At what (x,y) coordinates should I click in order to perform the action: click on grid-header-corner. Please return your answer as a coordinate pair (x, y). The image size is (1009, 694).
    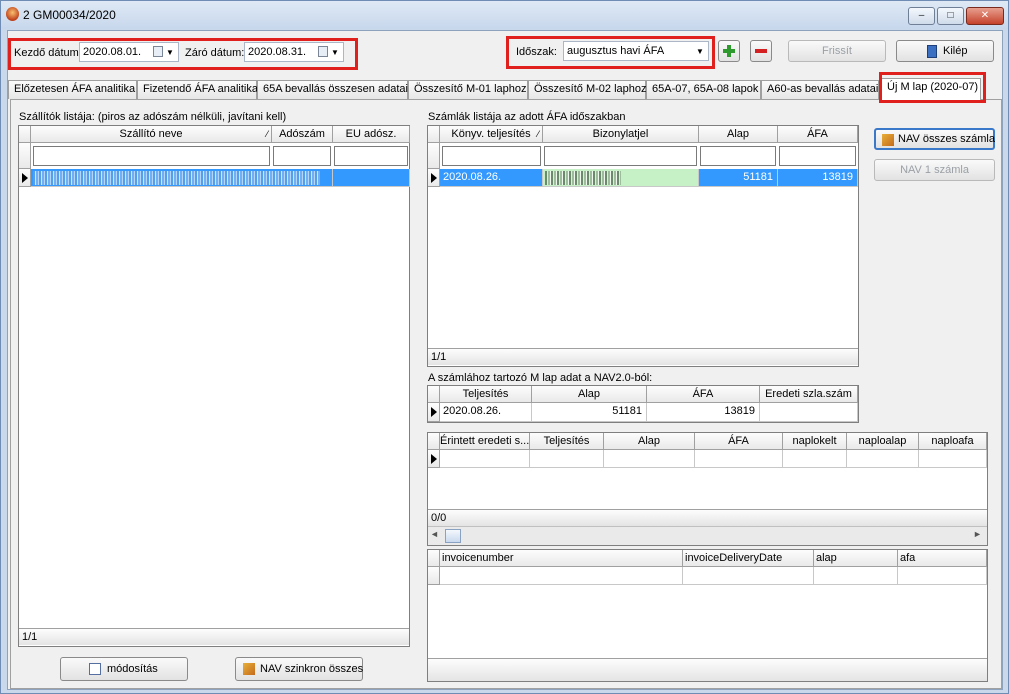
    Looking at the image, I should click on (434, 394).